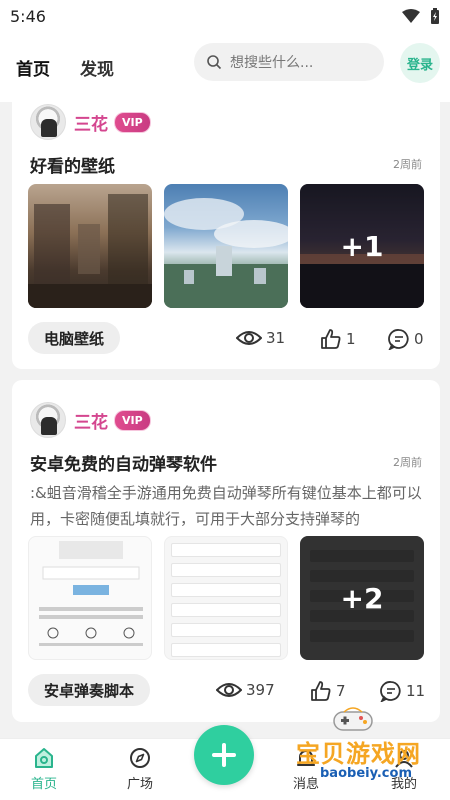 This screenshot has width=450, height=800. Describe the element at coordinates (226, 253) in the screenshot. I see `sky-town-image` at that location.